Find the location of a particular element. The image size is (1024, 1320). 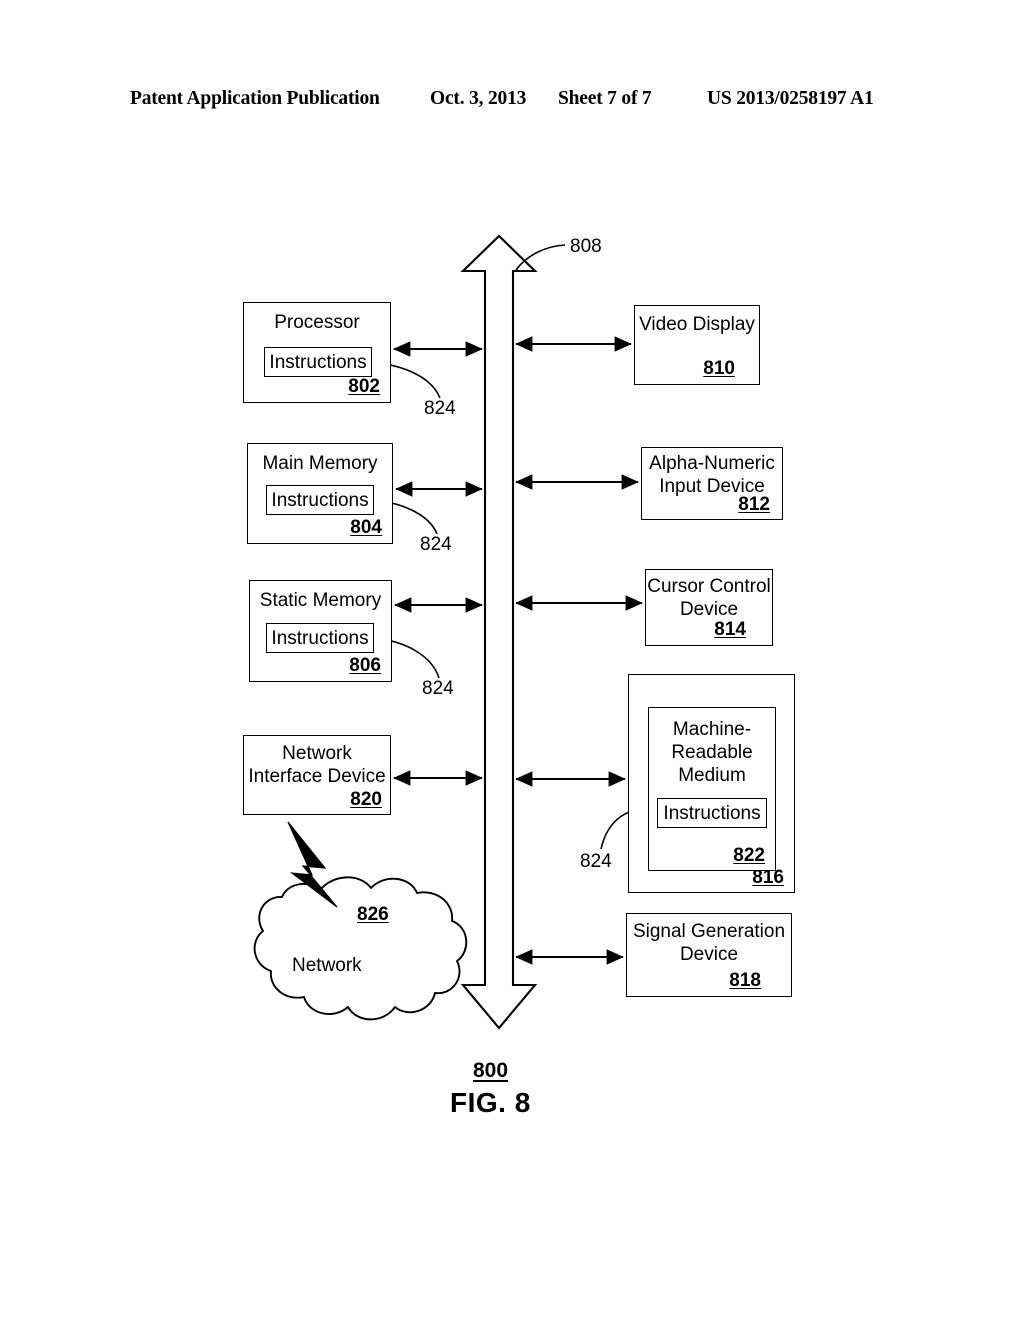

block-machine-readable-medium-ref: 822 is located at coordinates (749, 855).